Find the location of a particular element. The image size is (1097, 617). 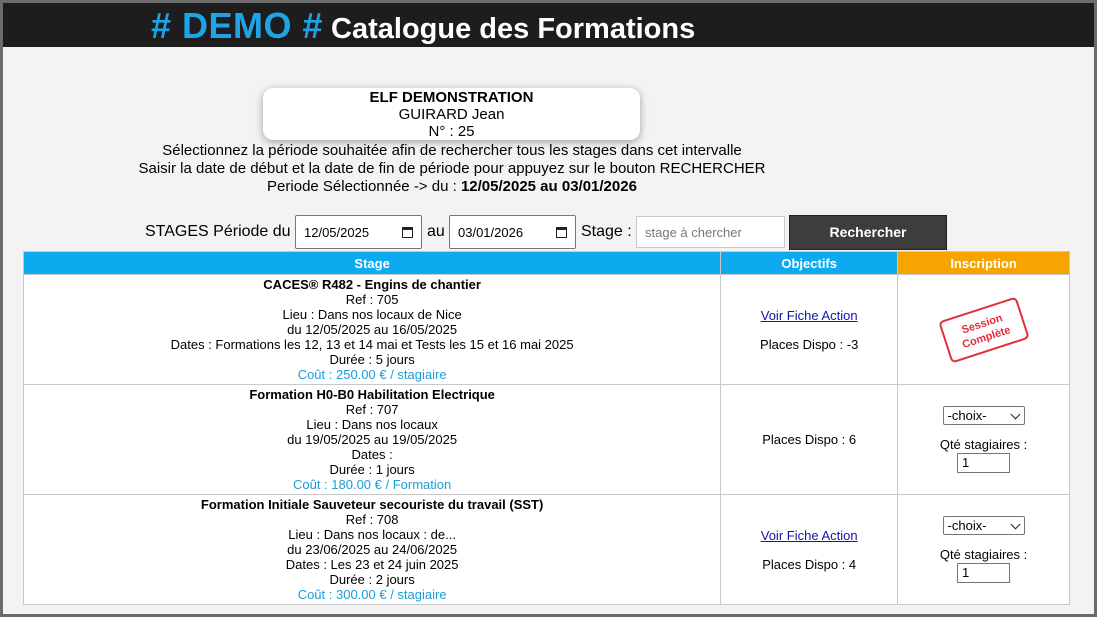

inscription-cell: Session Complète is located at coordinates (983, 329).